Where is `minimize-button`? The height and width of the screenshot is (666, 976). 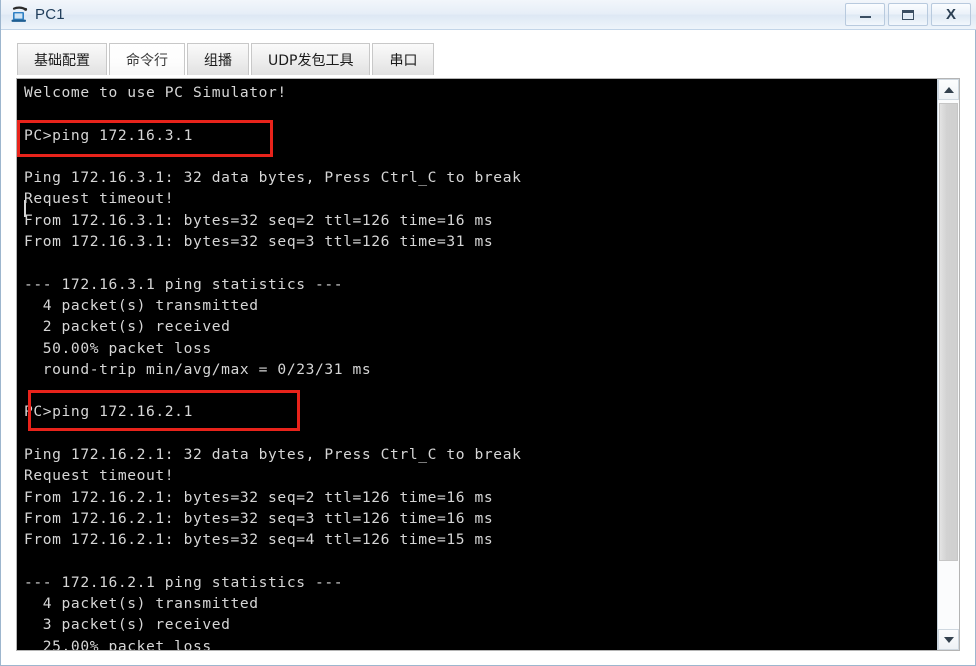 minimize-button is located at coordinates (865, 14).